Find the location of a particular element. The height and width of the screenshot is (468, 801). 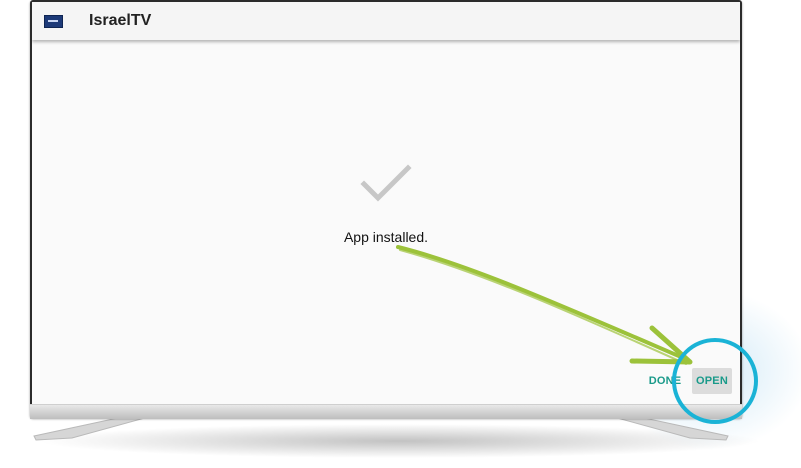

status-text: App installed. is located at coordinates (386, 237).